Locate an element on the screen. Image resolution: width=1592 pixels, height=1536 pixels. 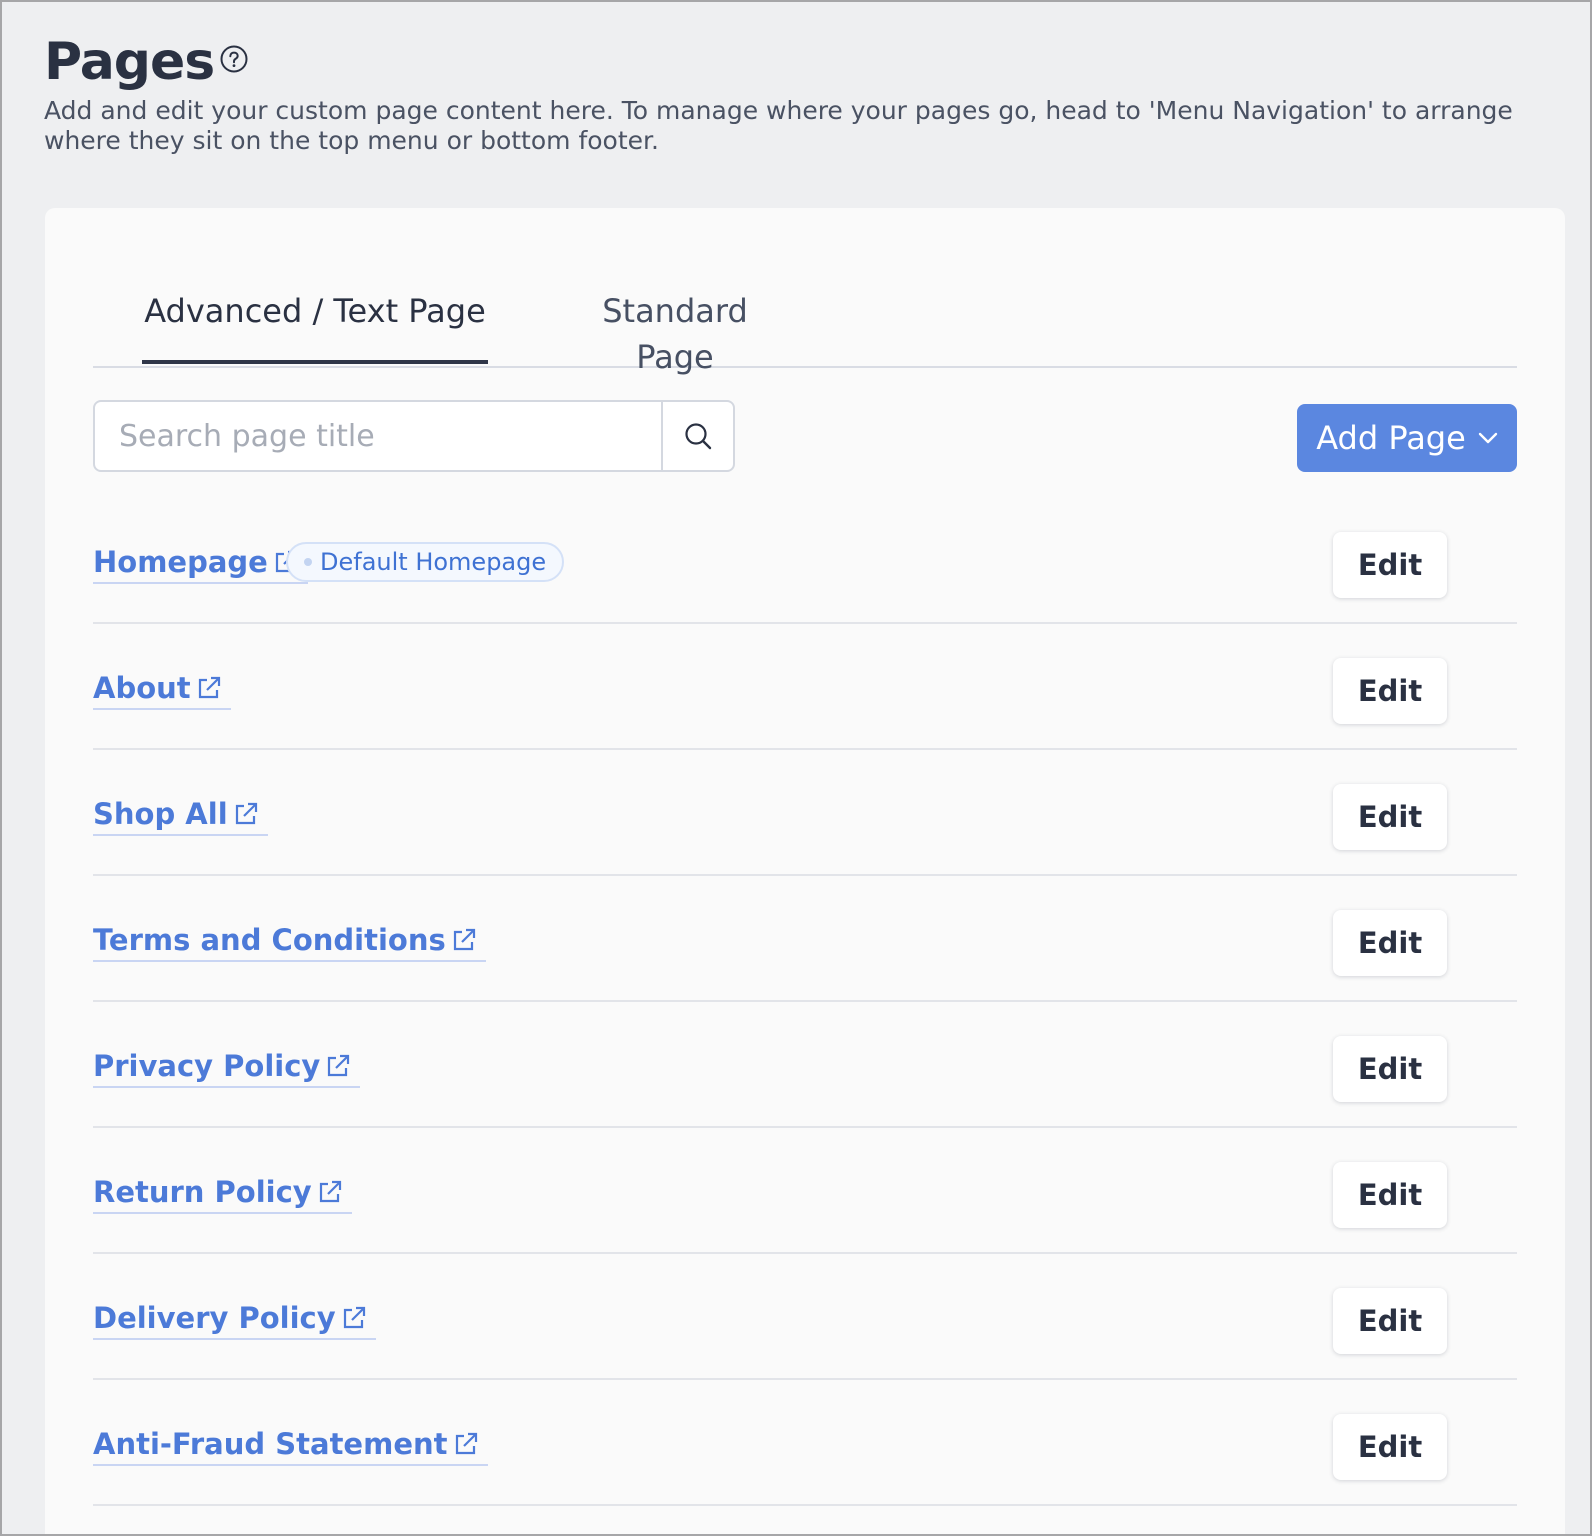
page-link-anti-fraud-statement: Anti-Fraud Statement is located at coordinates (290, 1445).